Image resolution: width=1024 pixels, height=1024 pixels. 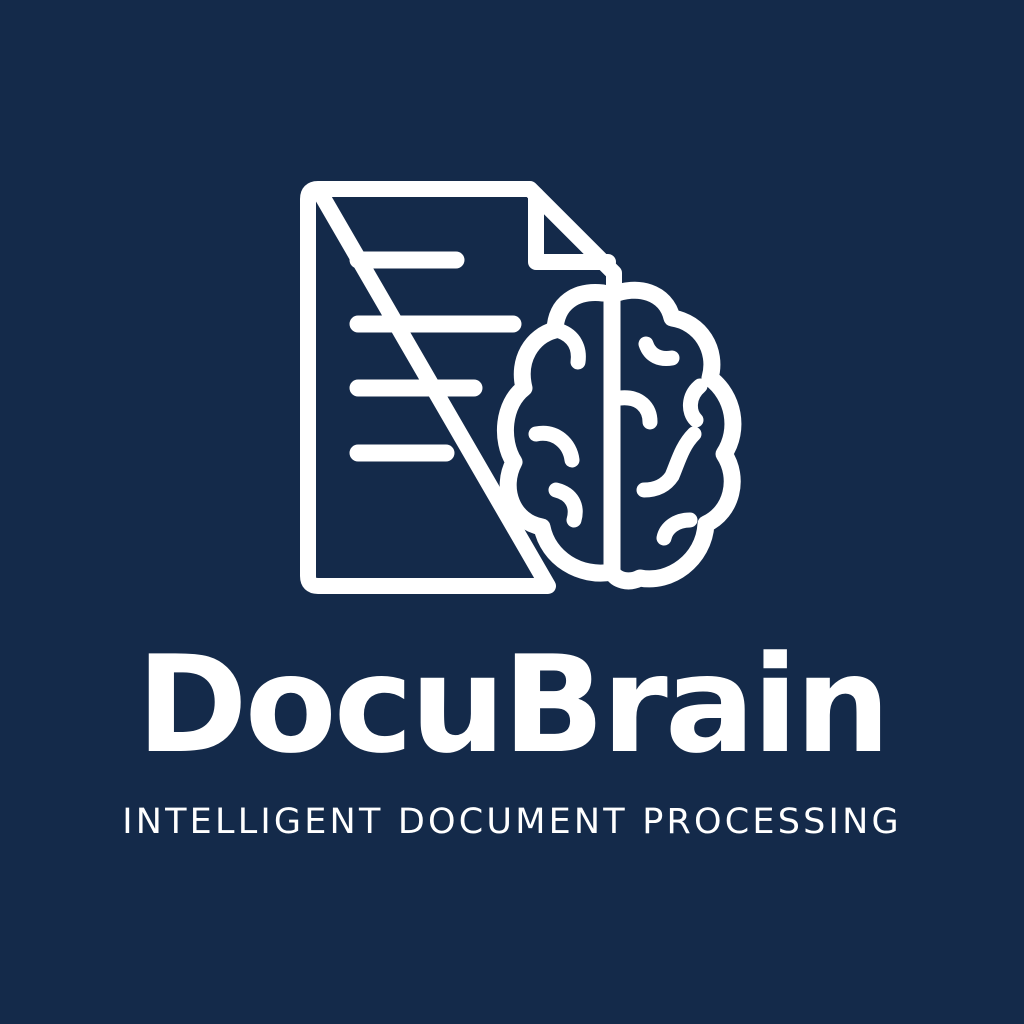 I want to click on brain-fold-r5, so click(x=677, y=529).